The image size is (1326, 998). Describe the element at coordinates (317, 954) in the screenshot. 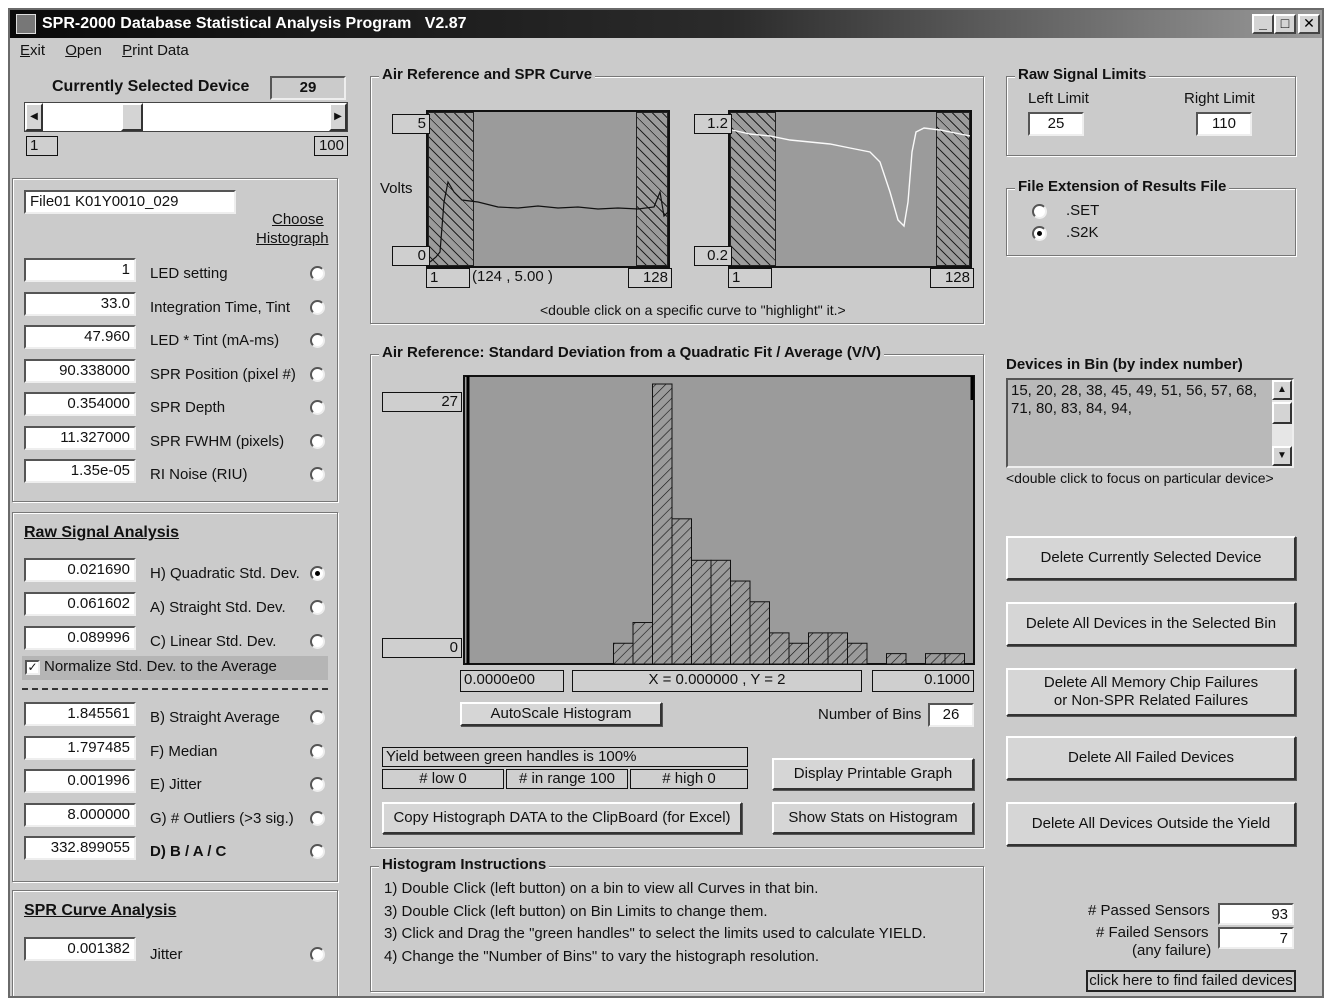

I see `spr-jitter-radio` at that location.